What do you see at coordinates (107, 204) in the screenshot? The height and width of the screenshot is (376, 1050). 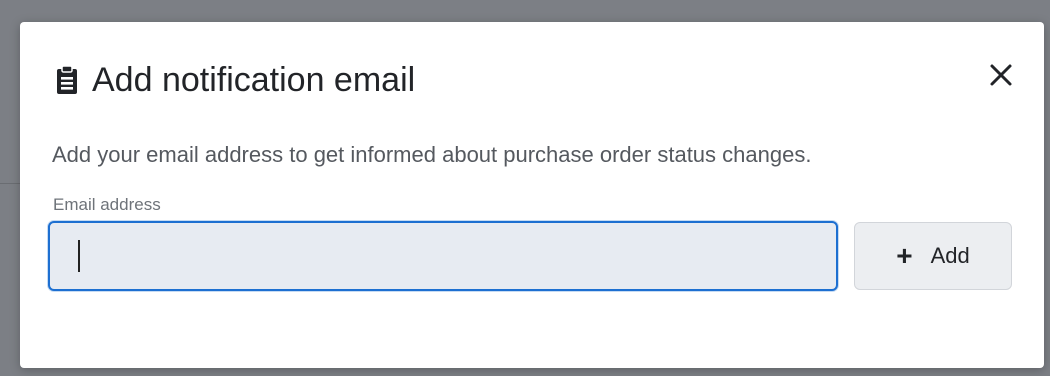 I see `email-field-label: Email address` at bounding box center [107, 204].